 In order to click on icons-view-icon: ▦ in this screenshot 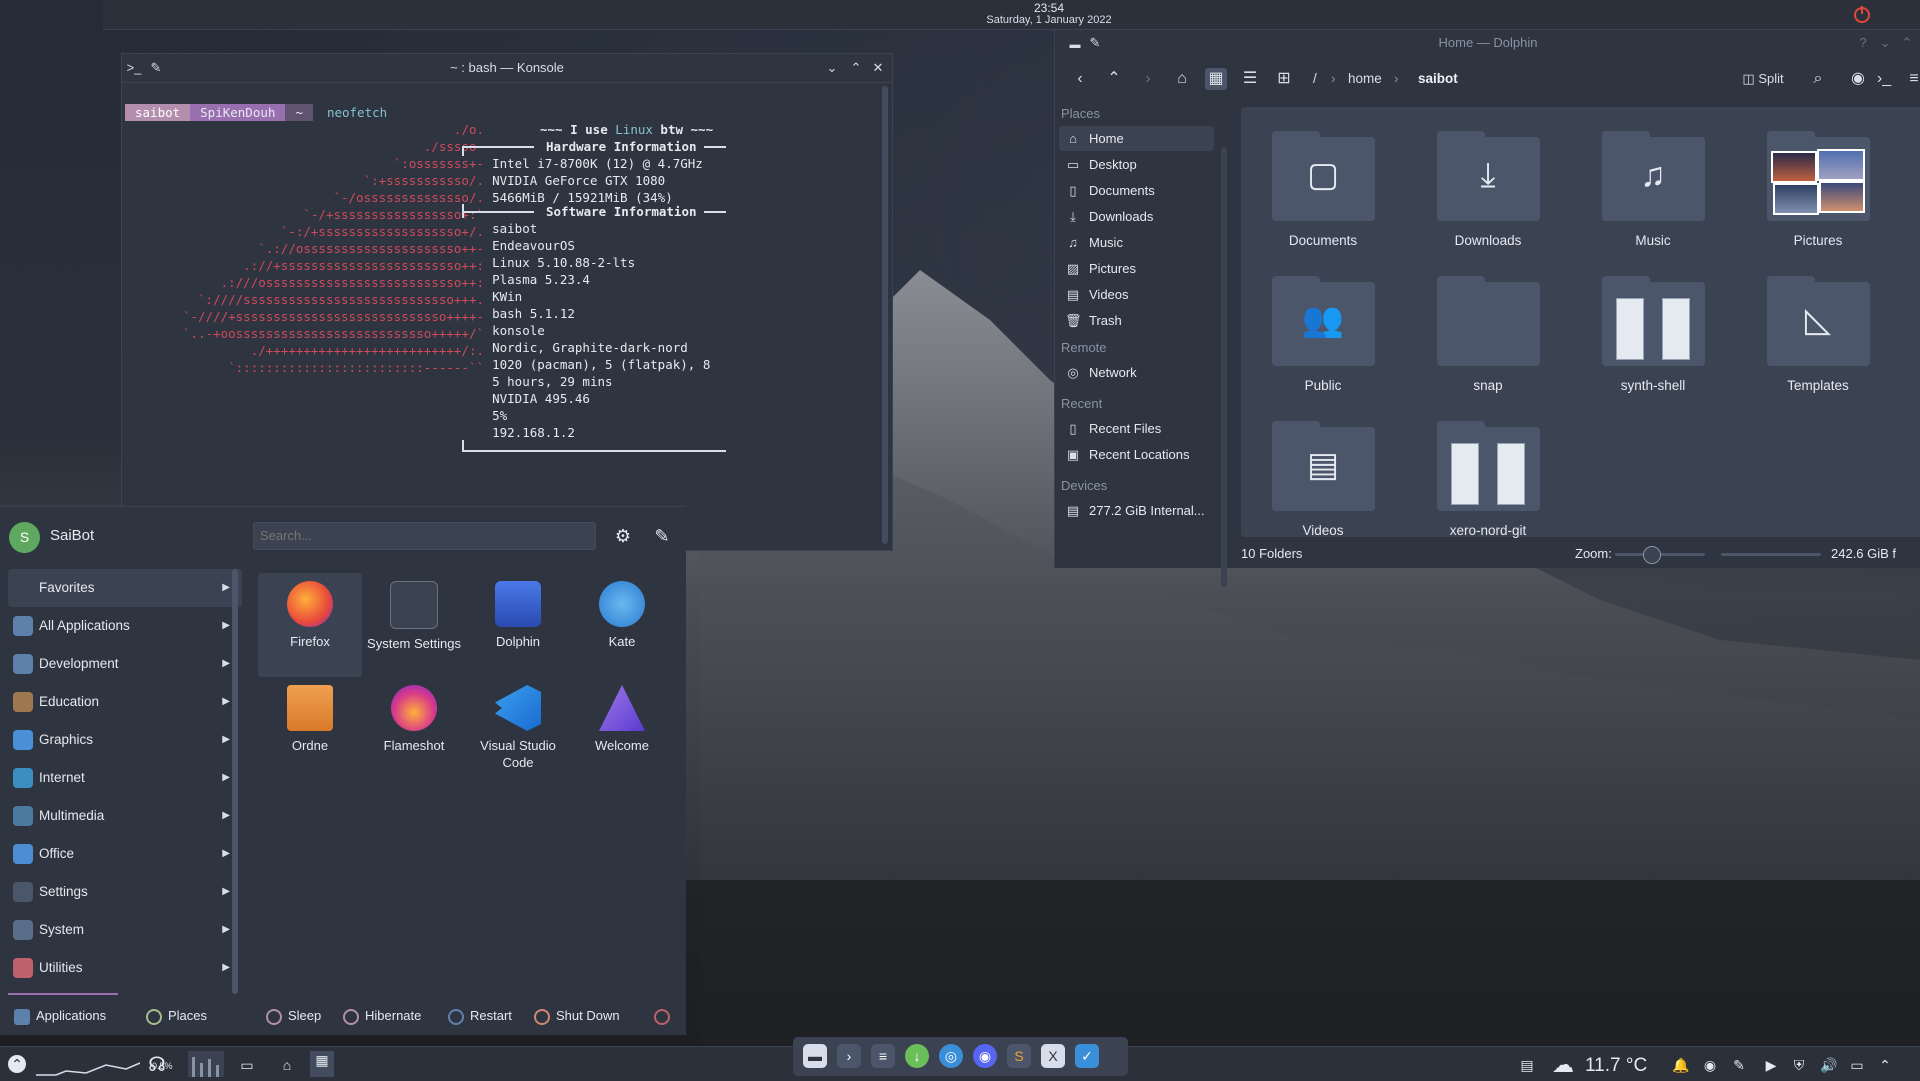, I will do `click(1216, 79)`.